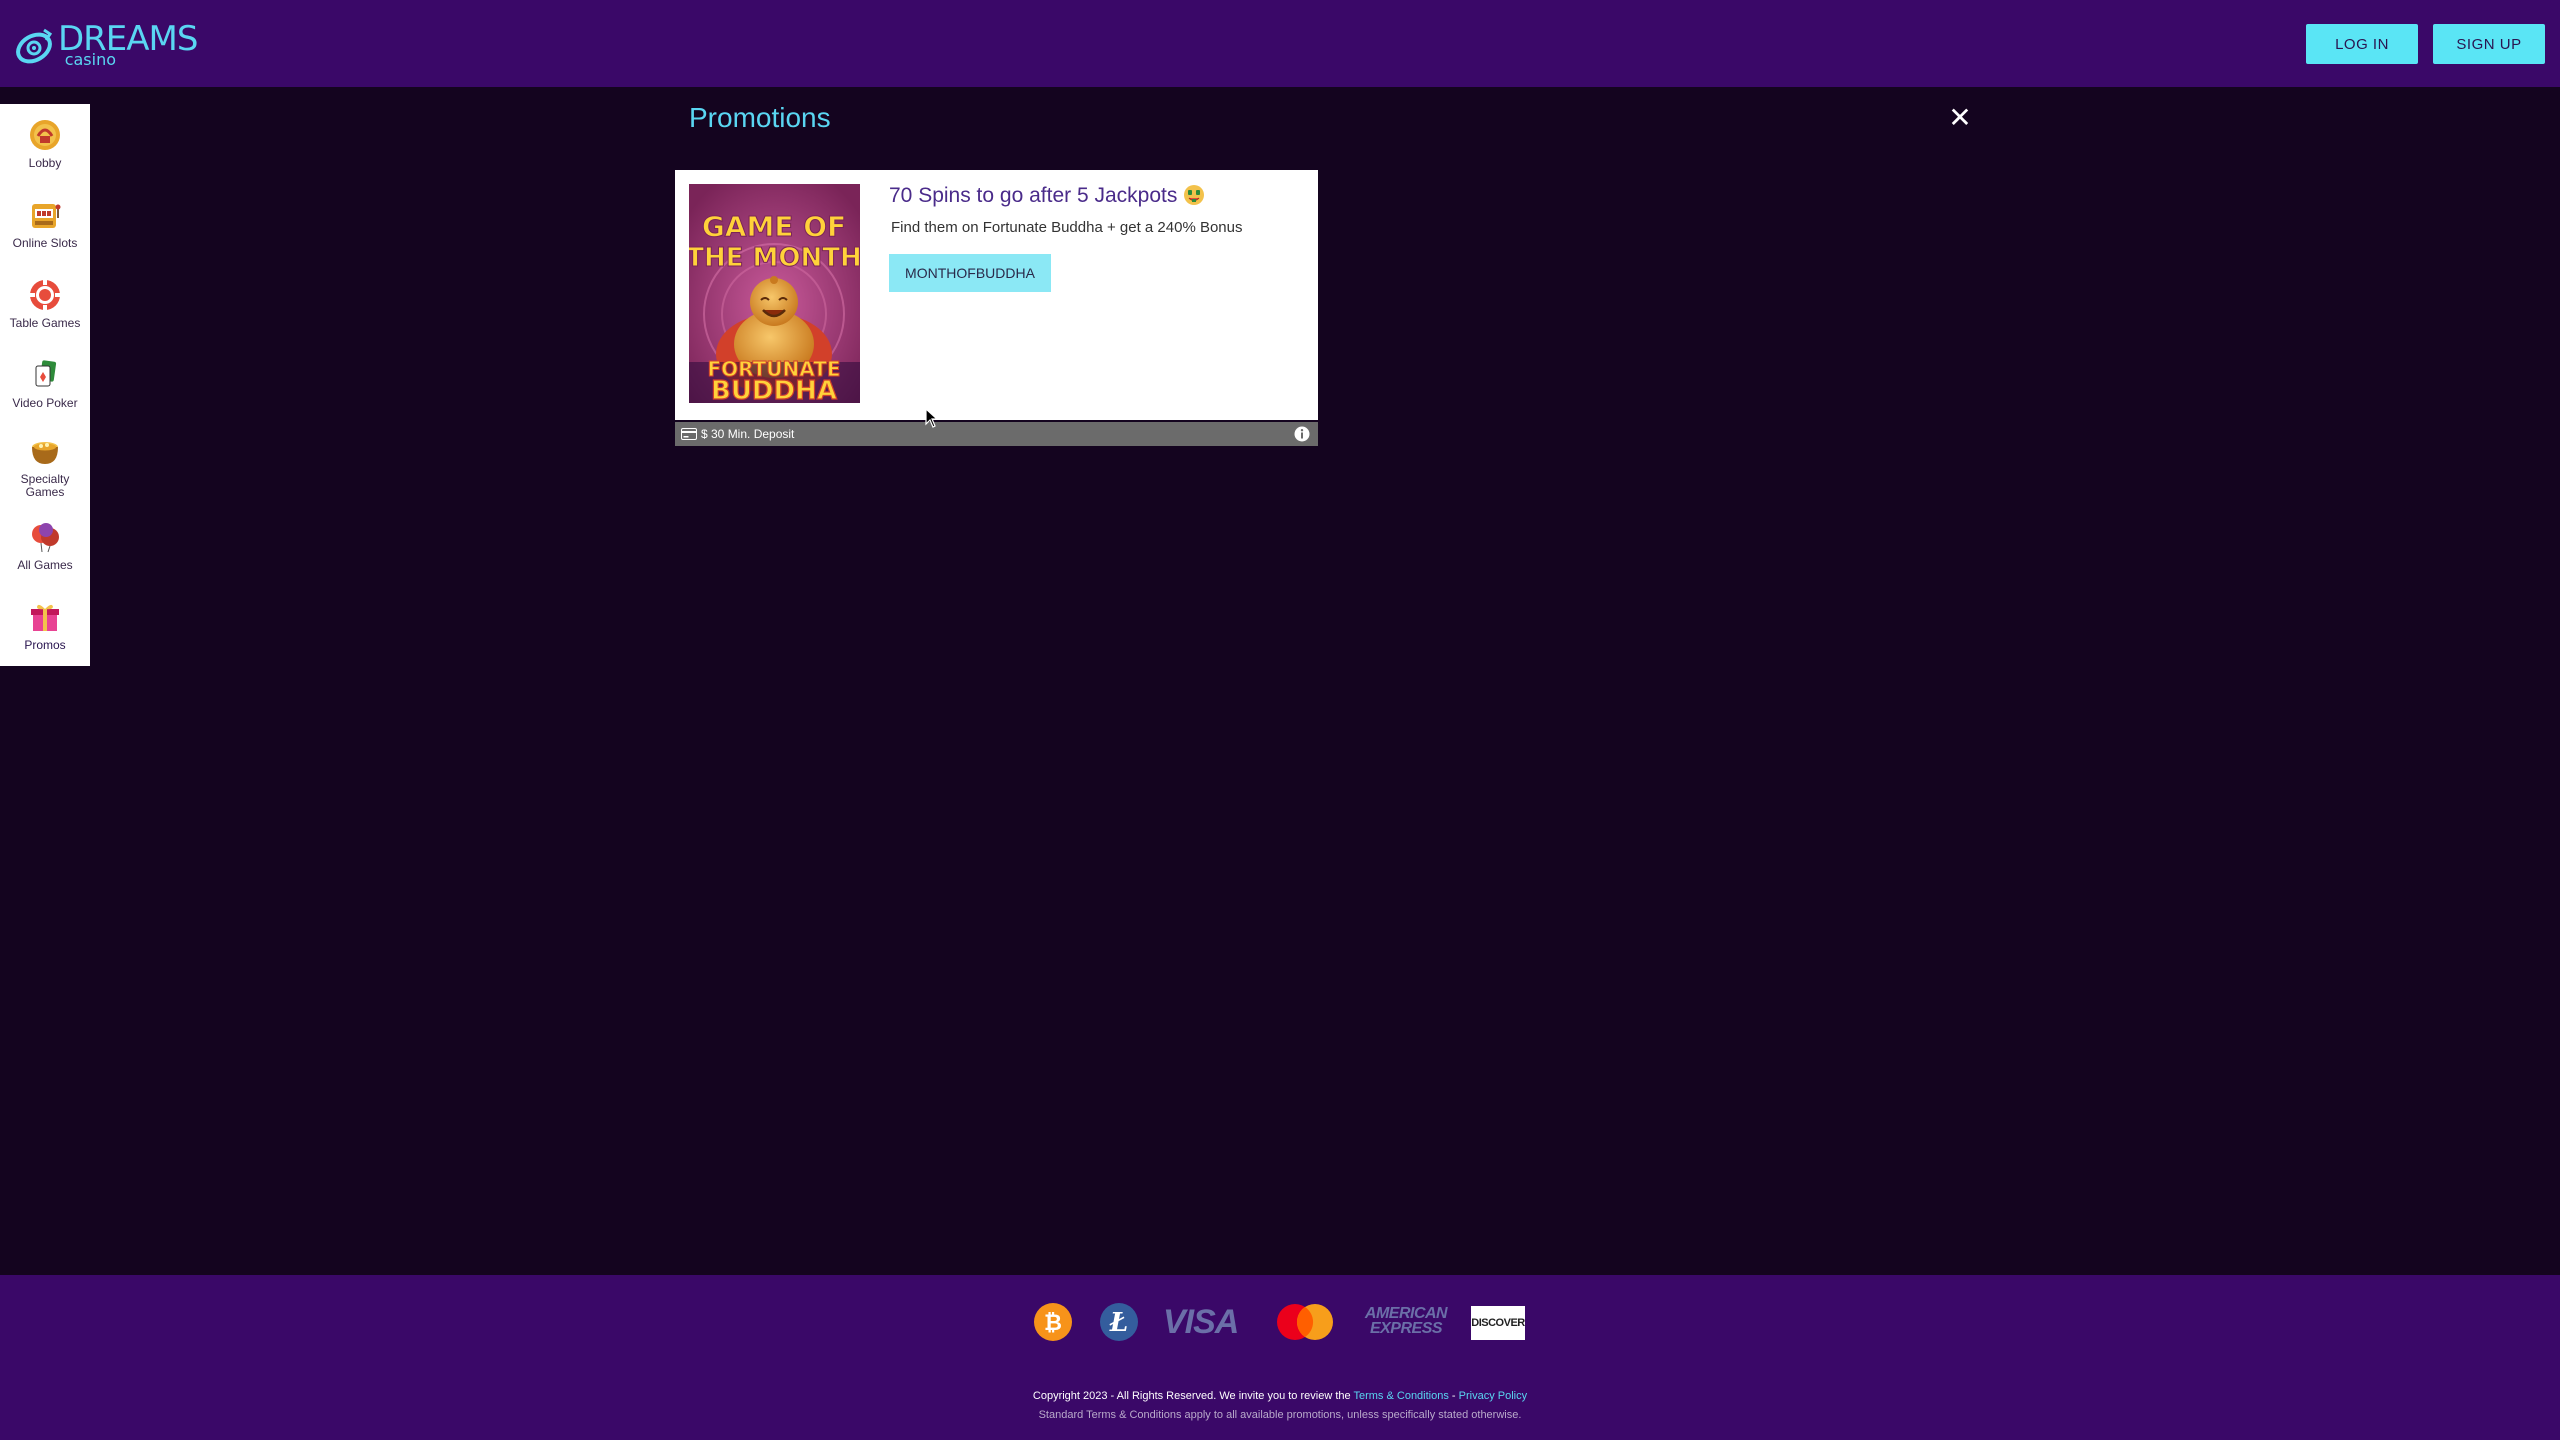 This screenshot has width=2560, height=1440. Describe the element at coordinates (1201, 1322) in the screenshot. I see `visa-logo: VISA` at that location.